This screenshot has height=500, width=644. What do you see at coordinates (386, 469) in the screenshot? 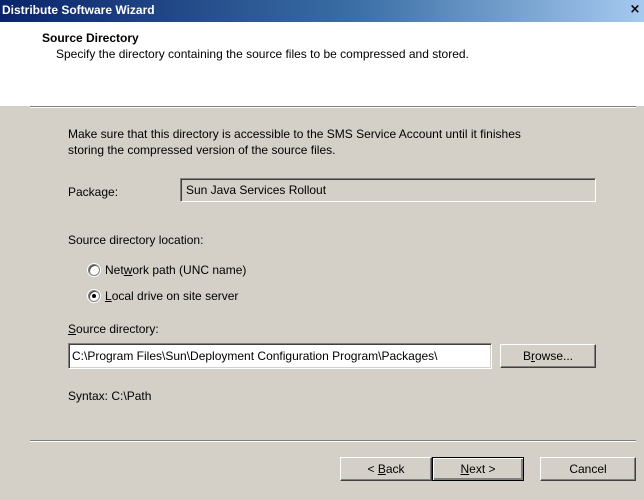
I see `back-button: < Back` at bounding box center [386, 469].